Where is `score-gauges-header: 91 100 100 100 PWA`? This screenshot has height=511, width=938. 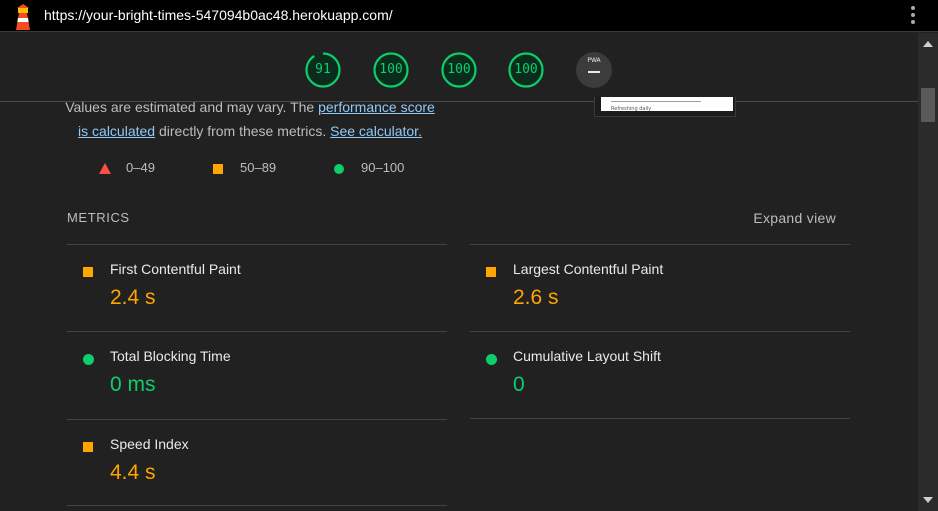
score-gauges-header: 91 100 100 100 PWA is located at coordinates (459, 67).